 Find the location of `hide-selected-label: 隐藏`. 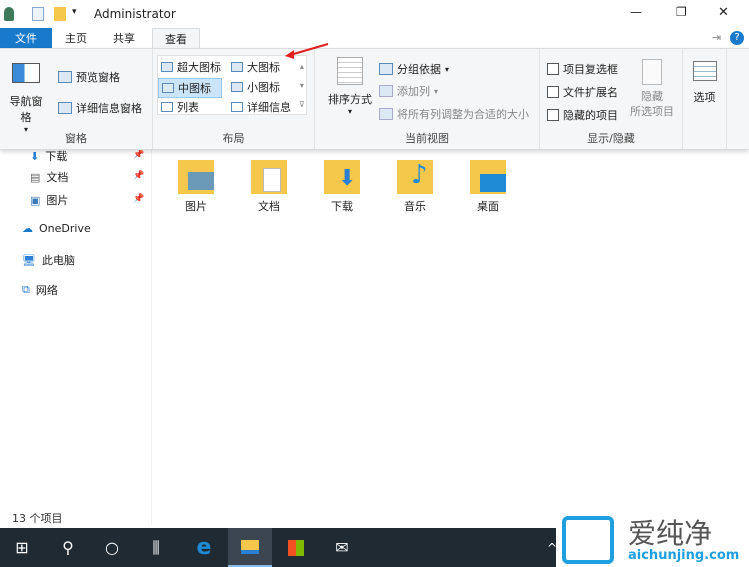

hide-selected-label: 隐藏 is located at coordinates (652, 96).